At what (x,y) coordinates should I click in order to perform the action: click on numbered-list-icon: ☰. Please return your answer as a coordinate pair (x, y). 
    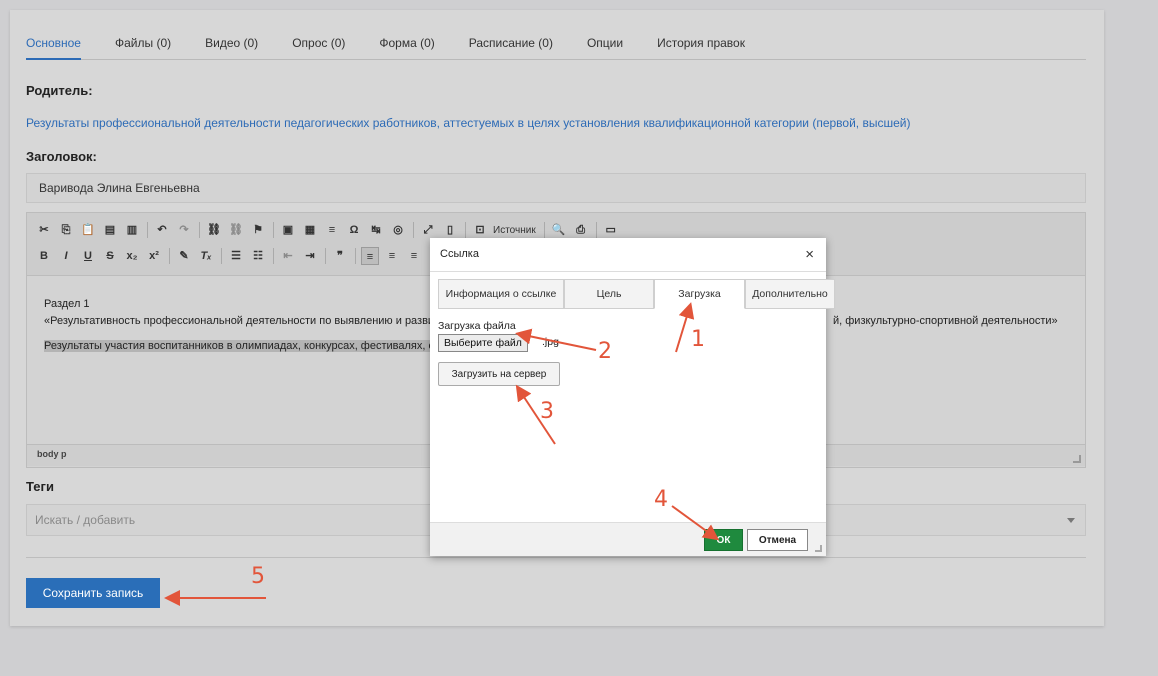
    Looking at the image, I should click on (236, 256).